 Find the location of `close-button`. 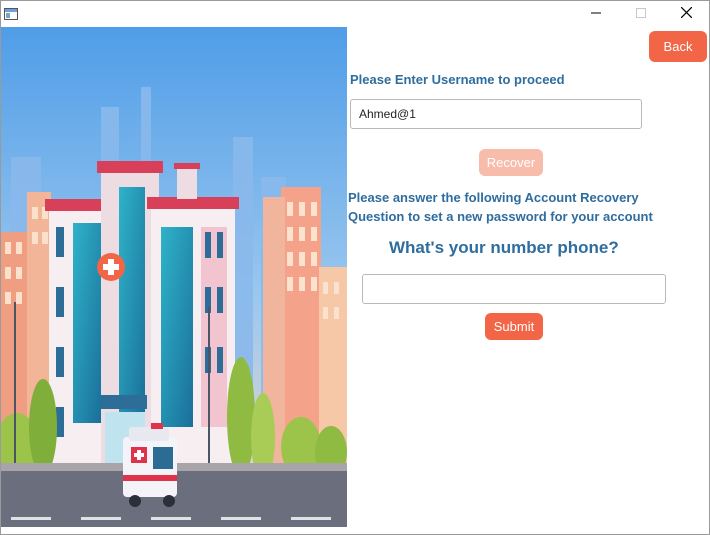

close-button is located at coordinates (686, 14).